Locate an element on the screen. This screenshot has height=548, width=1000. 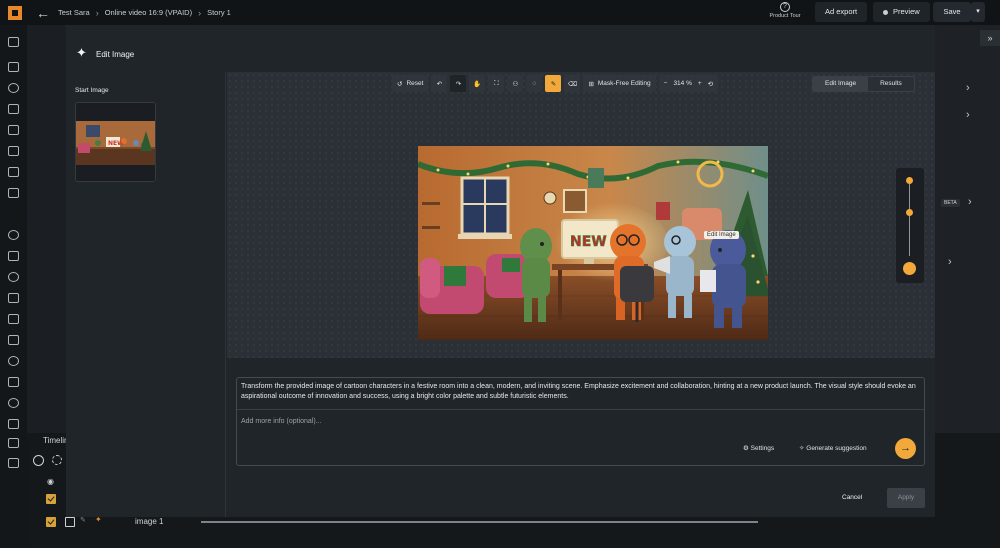
save-button: Save is located at coordinates (952, 12).